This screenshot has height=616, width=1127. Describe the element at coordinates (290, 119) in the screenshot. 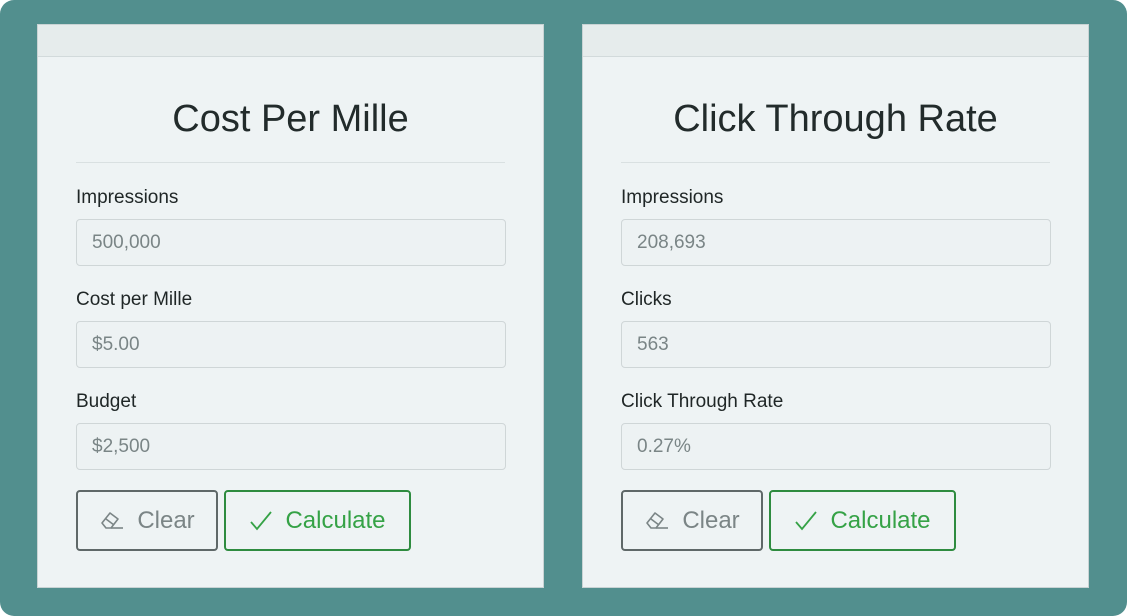

I see `card-title: Cost Per Mille` at that location.